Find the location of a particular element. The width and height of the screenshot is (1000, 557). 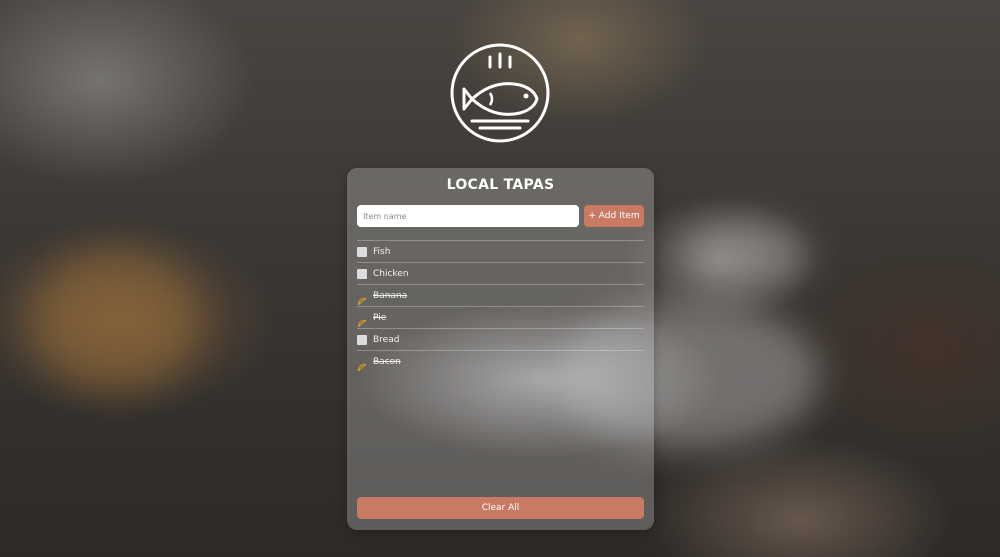

list-item: Pie is located at coordinates (500, 317).